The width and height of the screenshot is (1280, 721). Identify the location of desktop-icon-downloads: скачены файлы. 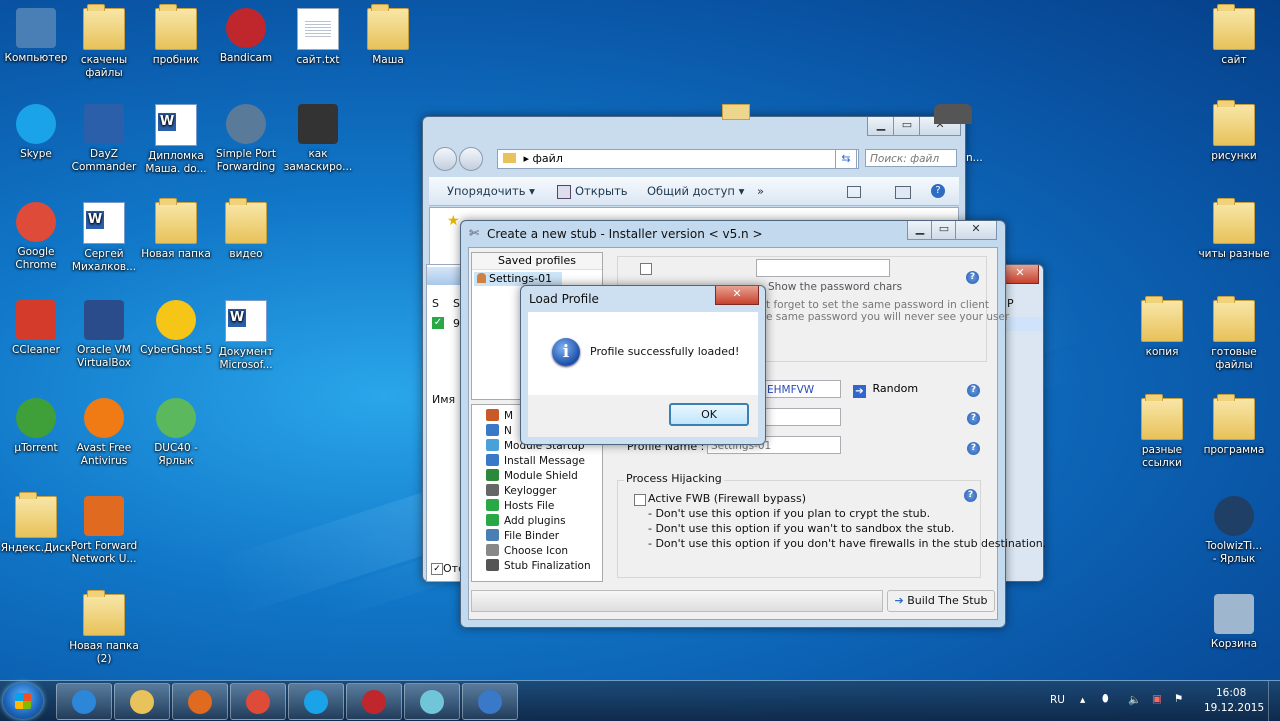
(104, 42).